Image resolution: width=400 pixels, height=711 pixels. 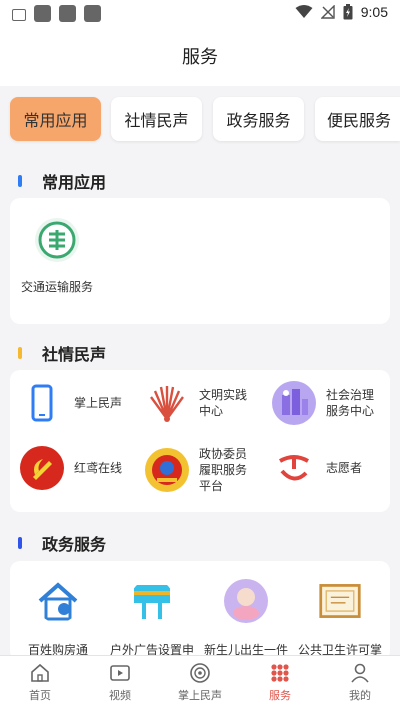 I want to click on home-icon, so click(x=40, y=672).